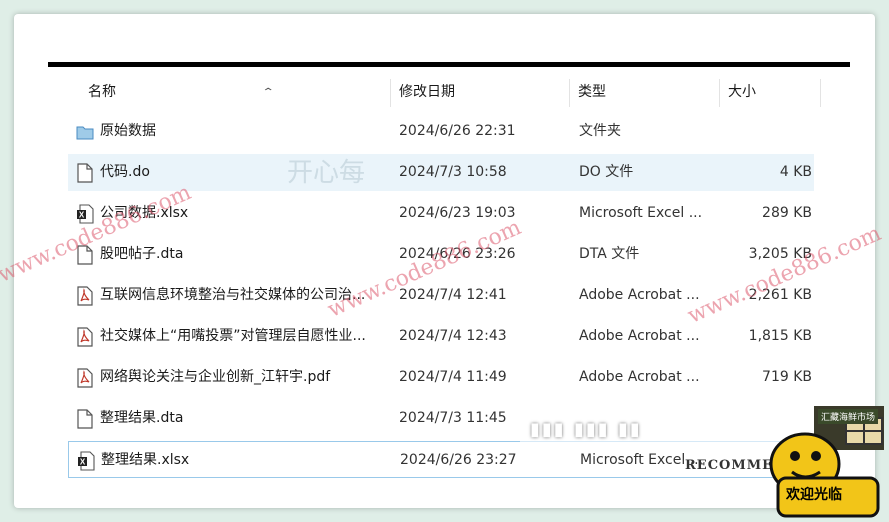  I want to click on watermark-center-text: 开心每, so click(326, 173).